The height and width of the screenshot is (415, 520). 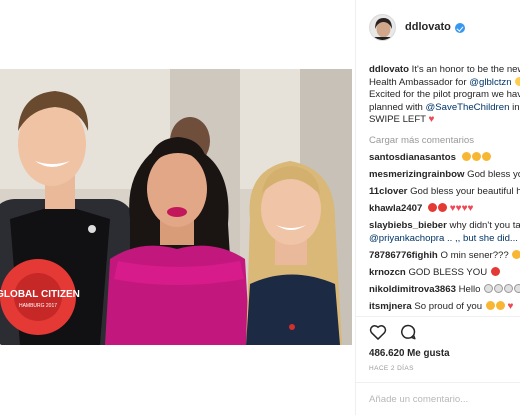 I want to click on comment-item: itsmjnera So proud of you ♥, so click(x=444, y=306).